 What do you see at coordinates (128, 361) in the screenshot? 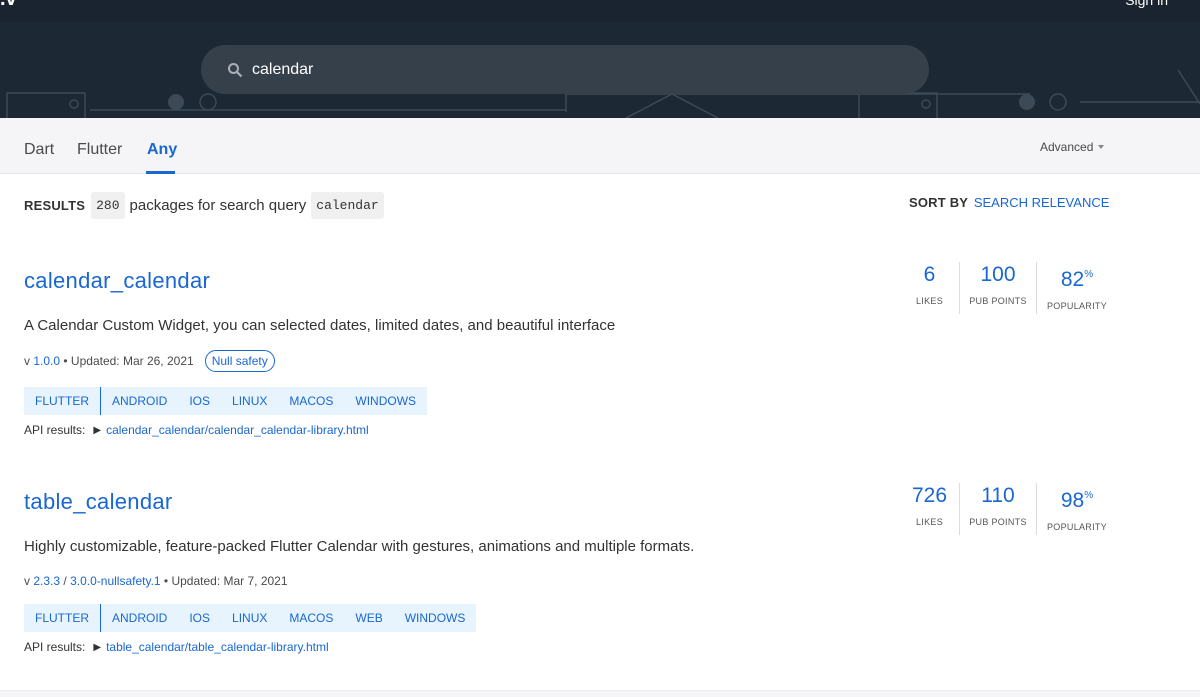
I see `updated-text: • Updated: Mar 26, 2021` at bounding box center [128, 361].